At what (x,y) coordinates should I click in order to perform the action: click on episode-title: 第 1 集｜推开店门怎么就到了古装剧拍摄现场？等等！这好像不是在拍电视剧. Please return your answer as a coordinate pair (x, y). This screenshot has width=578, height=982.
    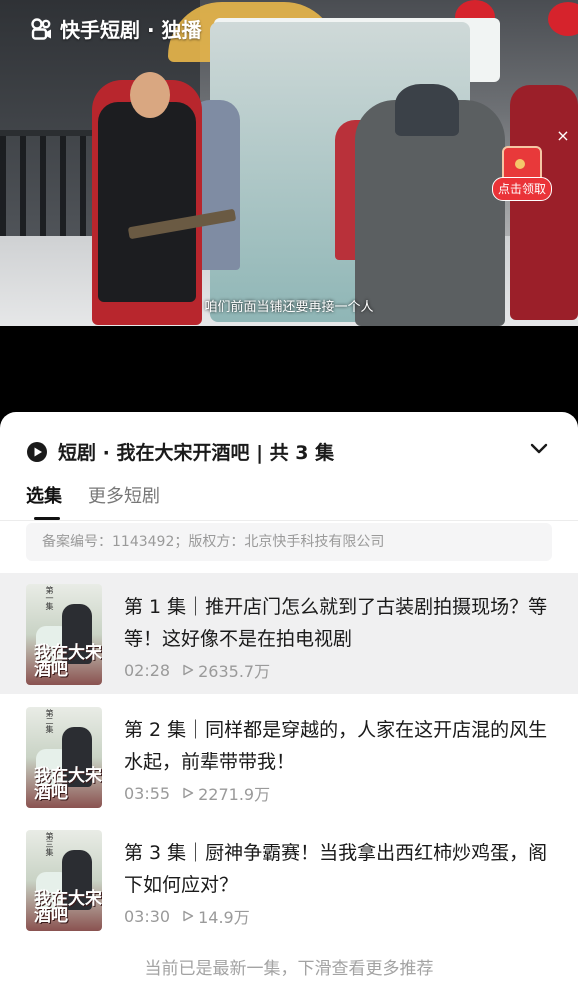
    Looking at the image, I should click on (336, 623).